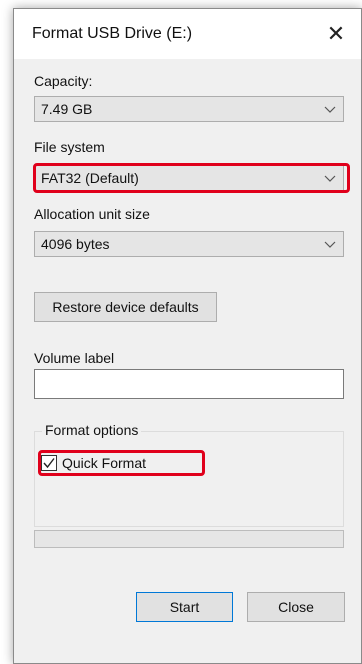  Describe the element at coordinates (112, 33) in the screenshot. I see `window-title: Format USB Drive (E:)` at that location.